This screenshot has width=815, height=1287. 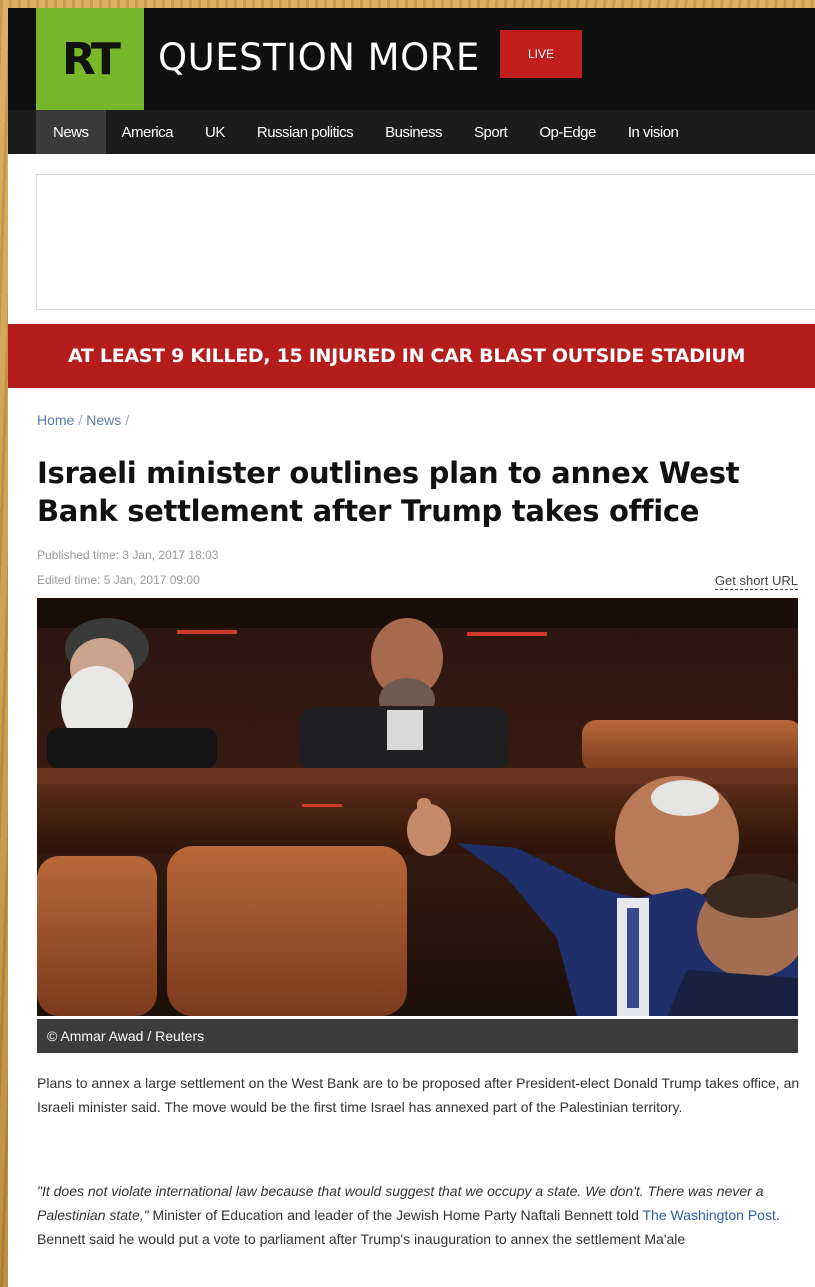 What do you see at coordinates (305, 132) in the screenshot?
I see `nav-item-russian-politics: Russian politics` at bounding box center [305, 132].